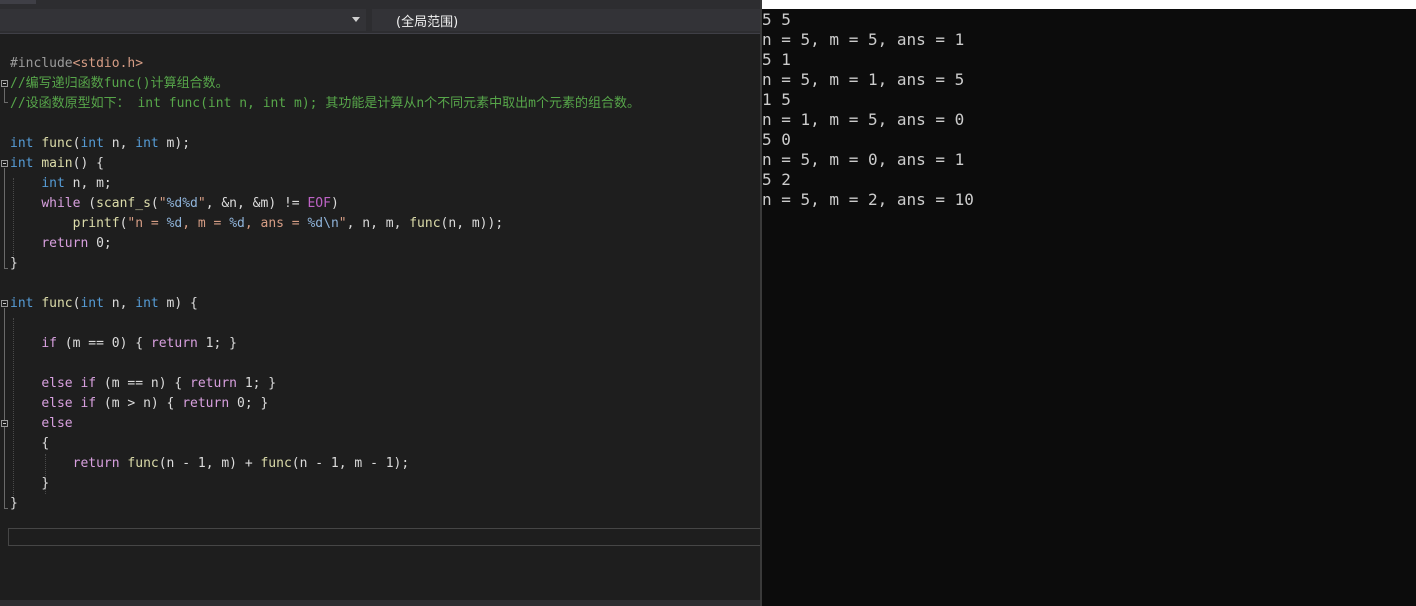  I want to click on code-text: m);, so click(174, 143).